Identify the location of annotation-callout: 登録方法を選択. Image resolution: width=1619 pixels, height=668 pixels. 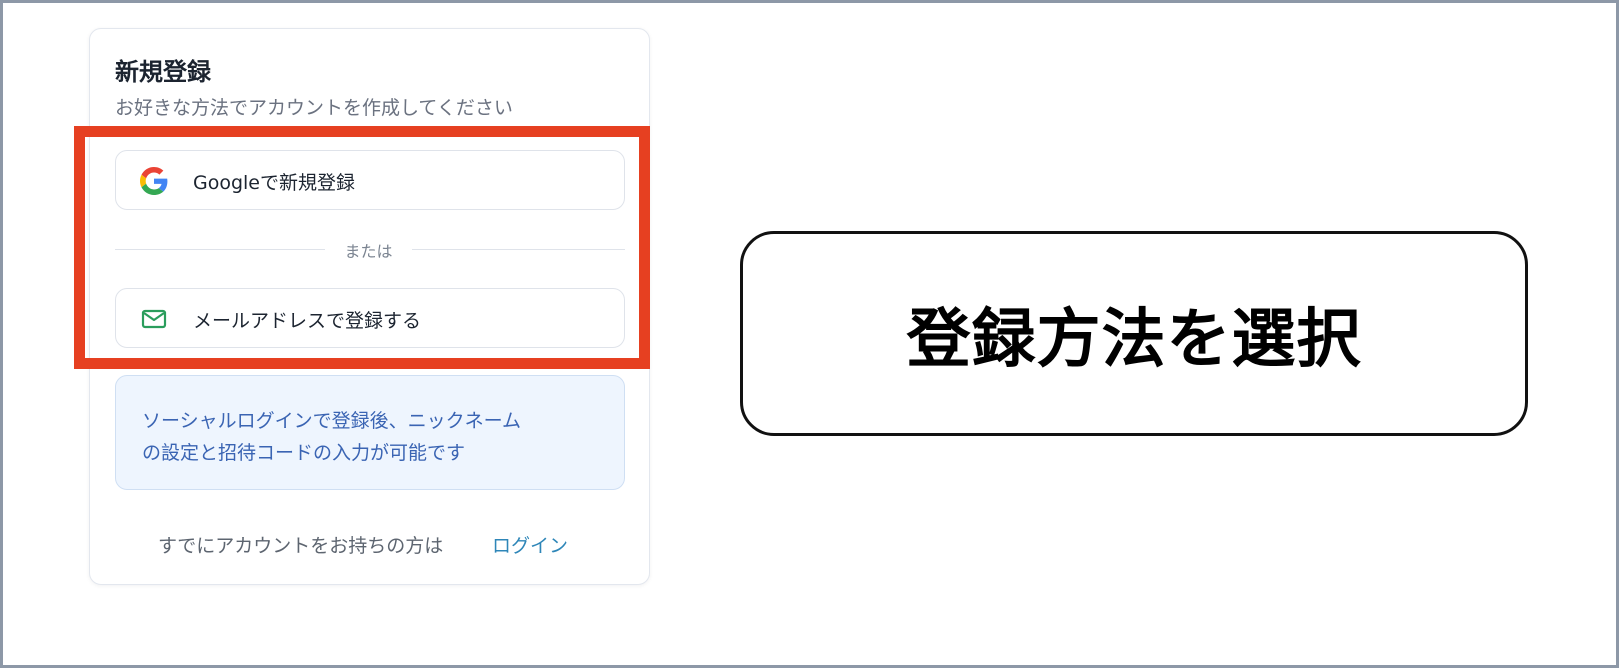
(1134, 333).